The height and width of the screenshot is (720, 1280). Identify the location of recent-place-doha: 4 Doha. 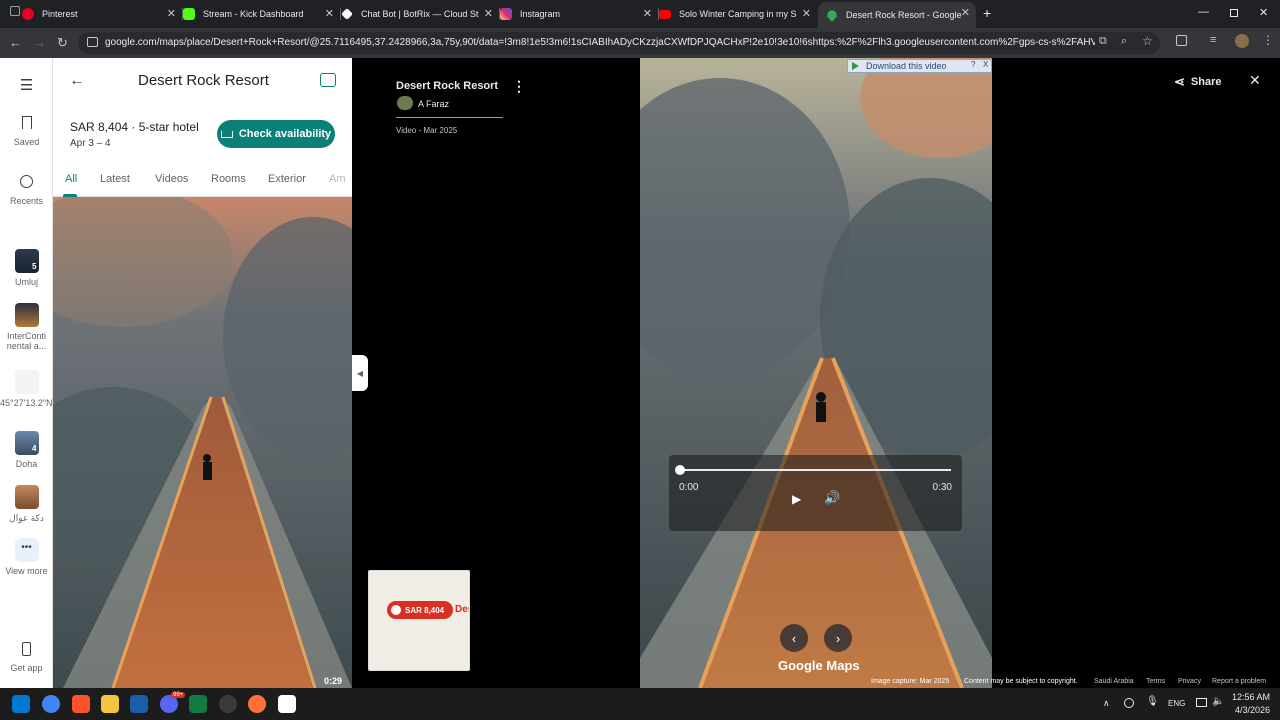
(26, 450).